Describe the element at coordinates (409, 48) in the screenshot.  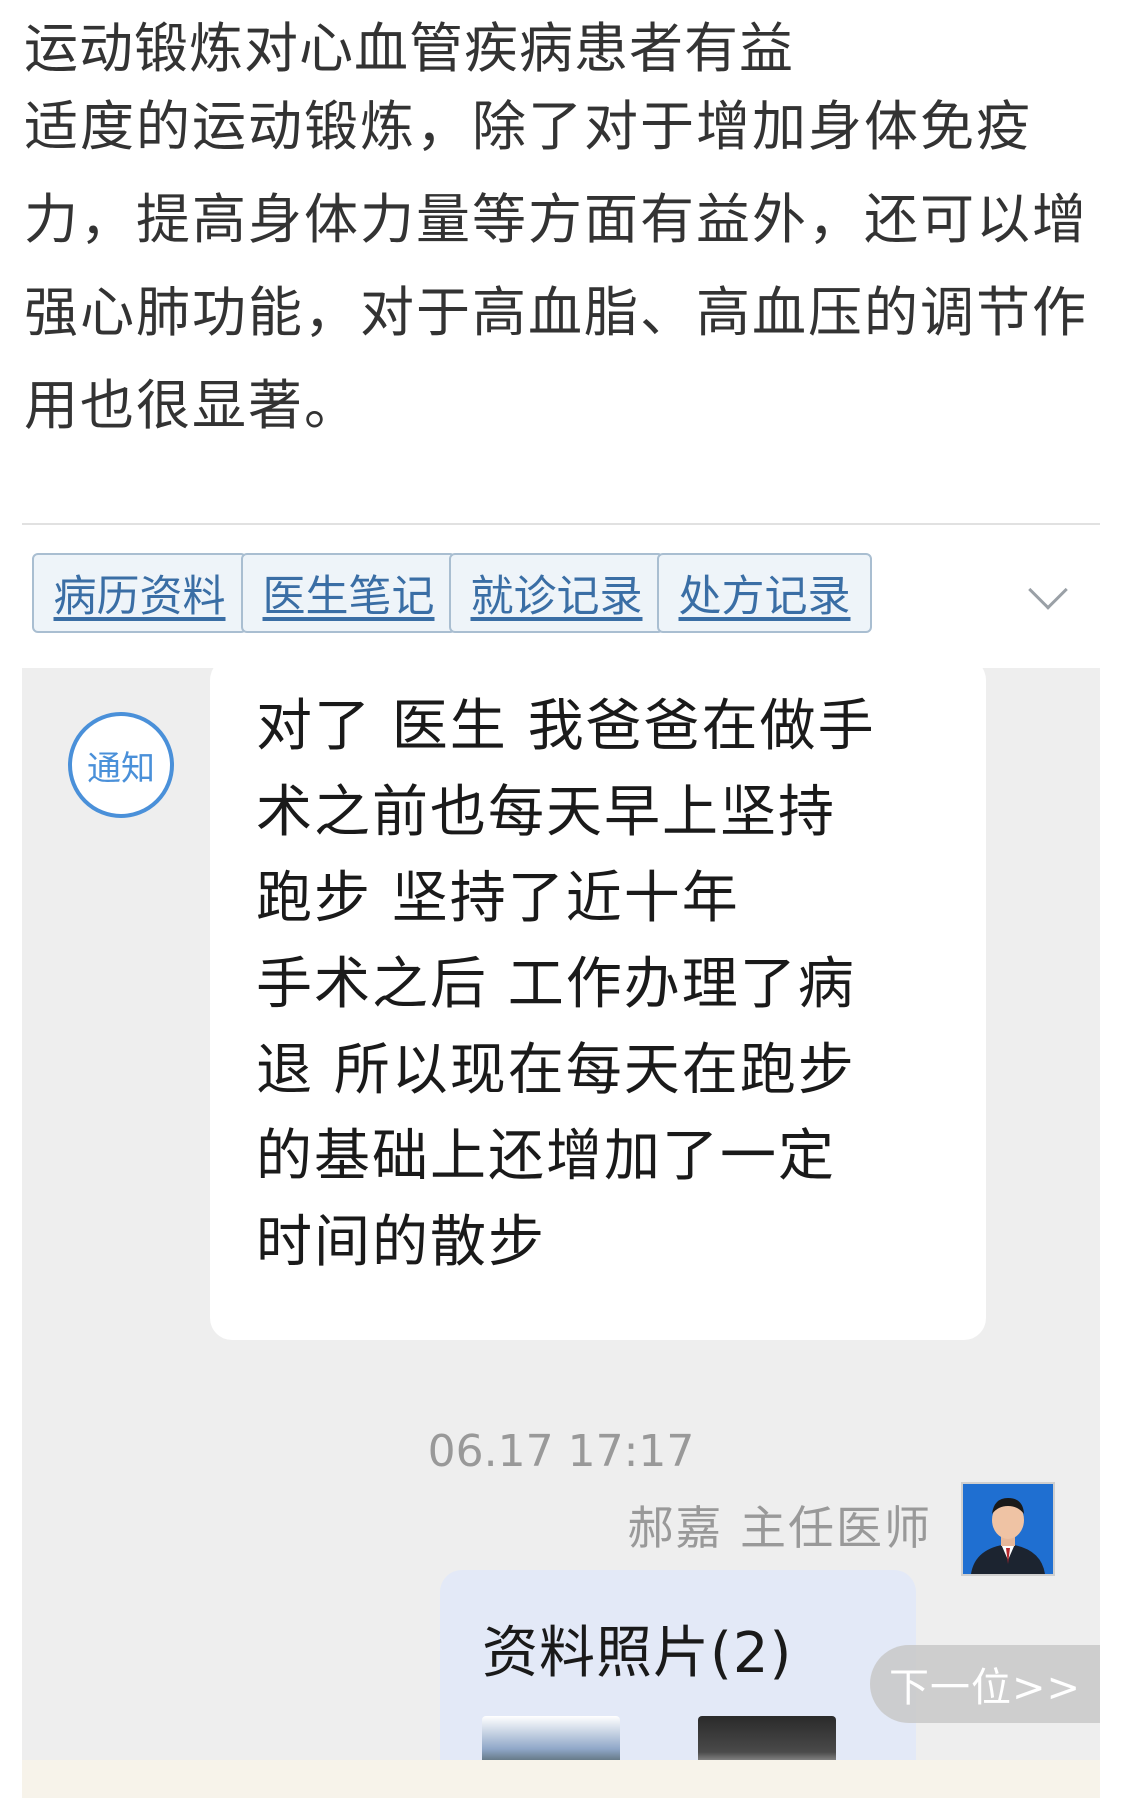
I see `article-title: 运动锻炼对心血管疾病患者有益` at that location.